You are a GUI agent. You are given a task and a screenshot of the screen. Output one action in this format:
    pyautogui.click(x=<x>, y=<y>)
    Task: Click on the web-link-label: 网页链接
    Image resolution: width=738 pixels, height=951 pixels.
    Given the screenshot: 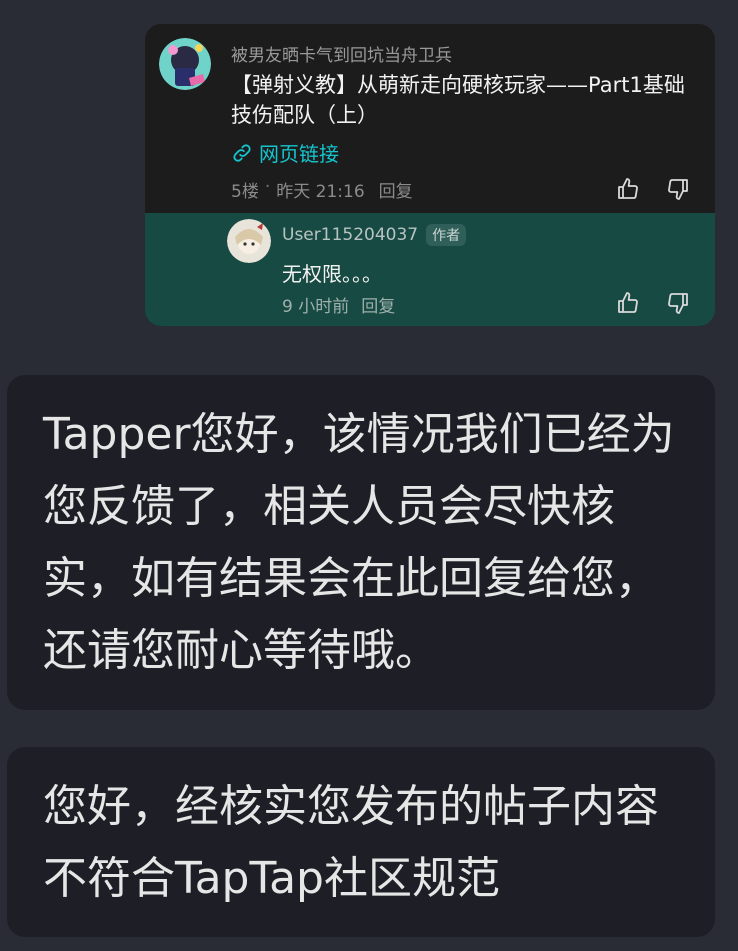 What is the action you would take?
    pyautogui.click(x=299, y=154)
    